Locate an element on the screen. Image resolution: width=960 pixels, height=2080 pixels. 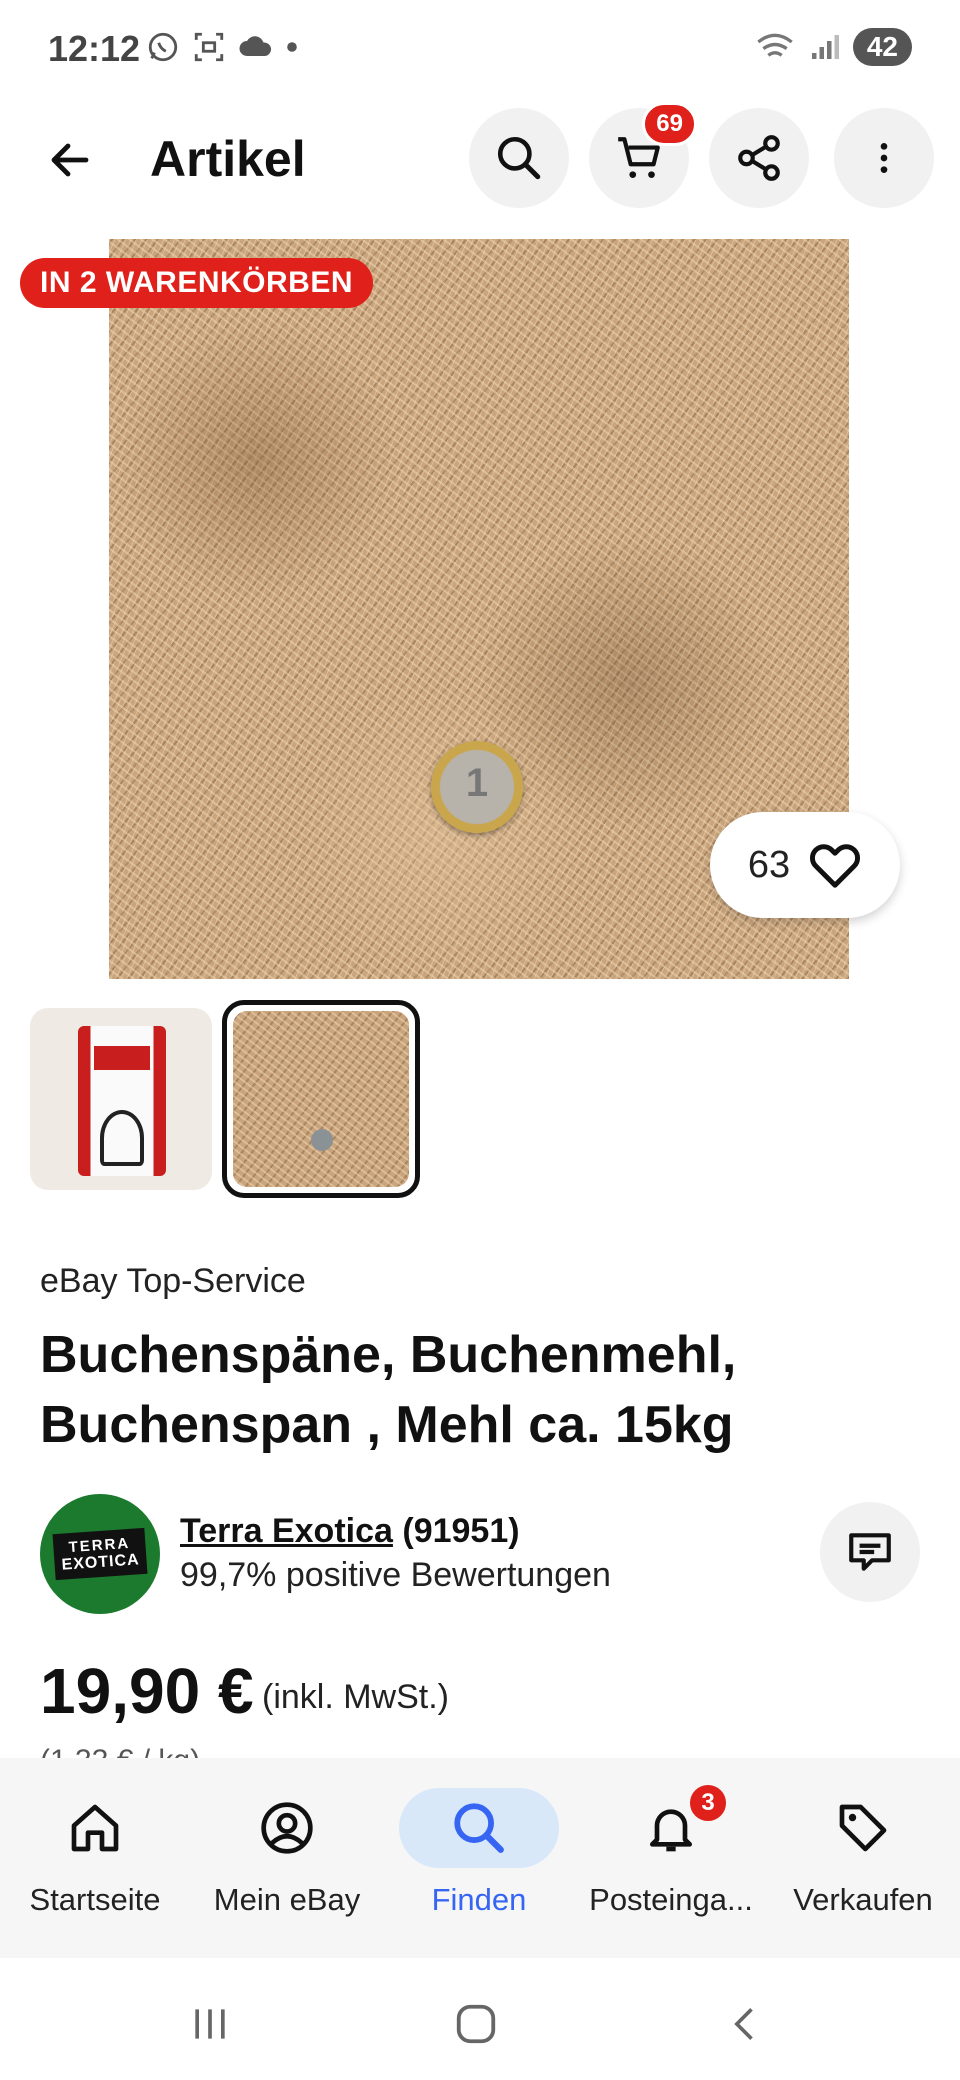
bag-flame-graphic is located at coordinates (122, 1138).